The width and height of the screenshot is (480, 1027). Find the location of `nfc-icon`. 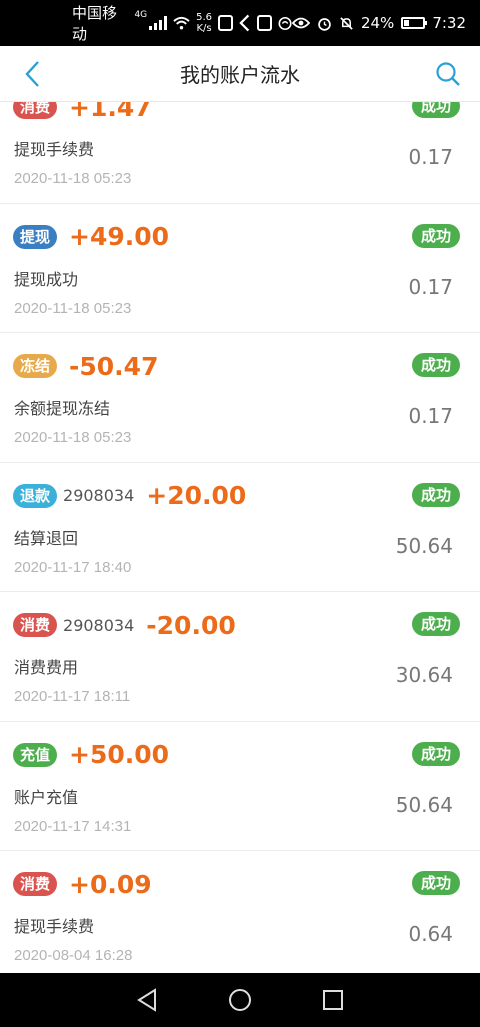

nfc-icon is located at coordinates (285, 23).